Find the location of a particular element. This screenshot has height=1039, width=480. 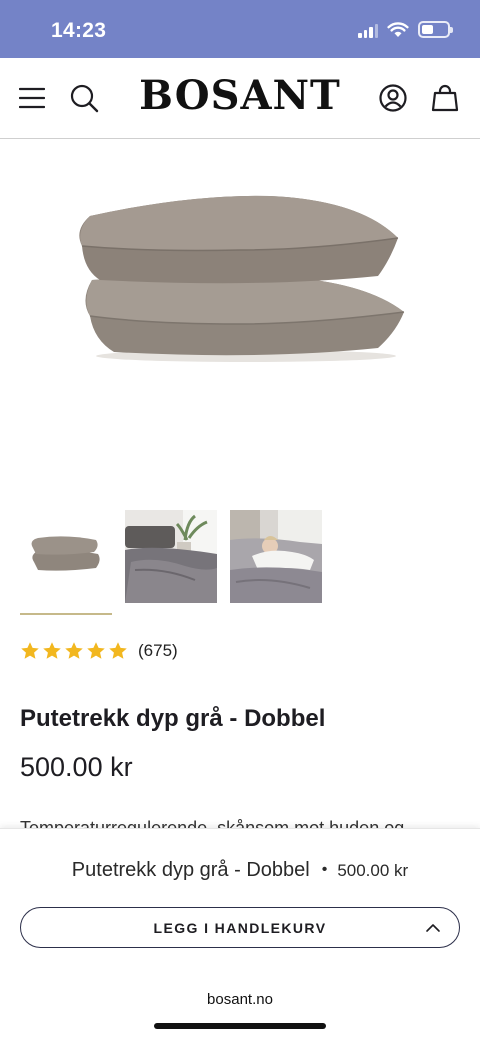

status-time: 14:23 is located at coordinates (79, 30).